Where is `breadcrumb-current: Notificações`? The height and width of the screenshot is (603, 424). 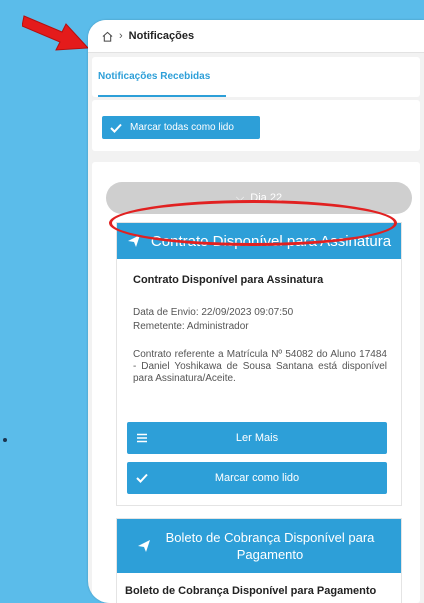
breadcrumb-current: Notificações is located at coordinates (161, 36).